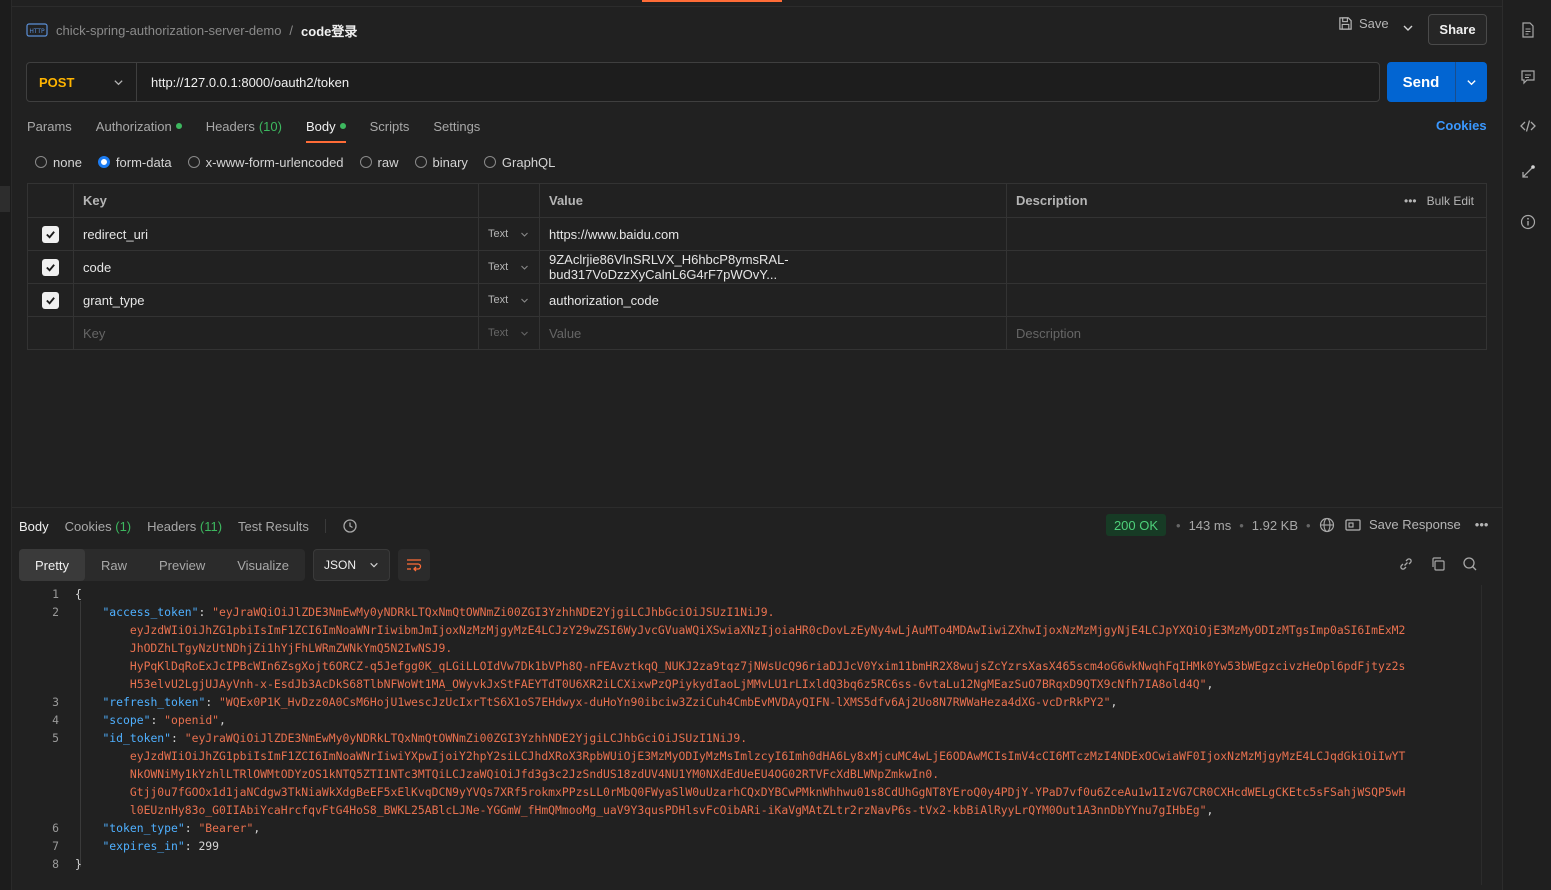  I want to click on related-collections-icon, so click(1528, 172).